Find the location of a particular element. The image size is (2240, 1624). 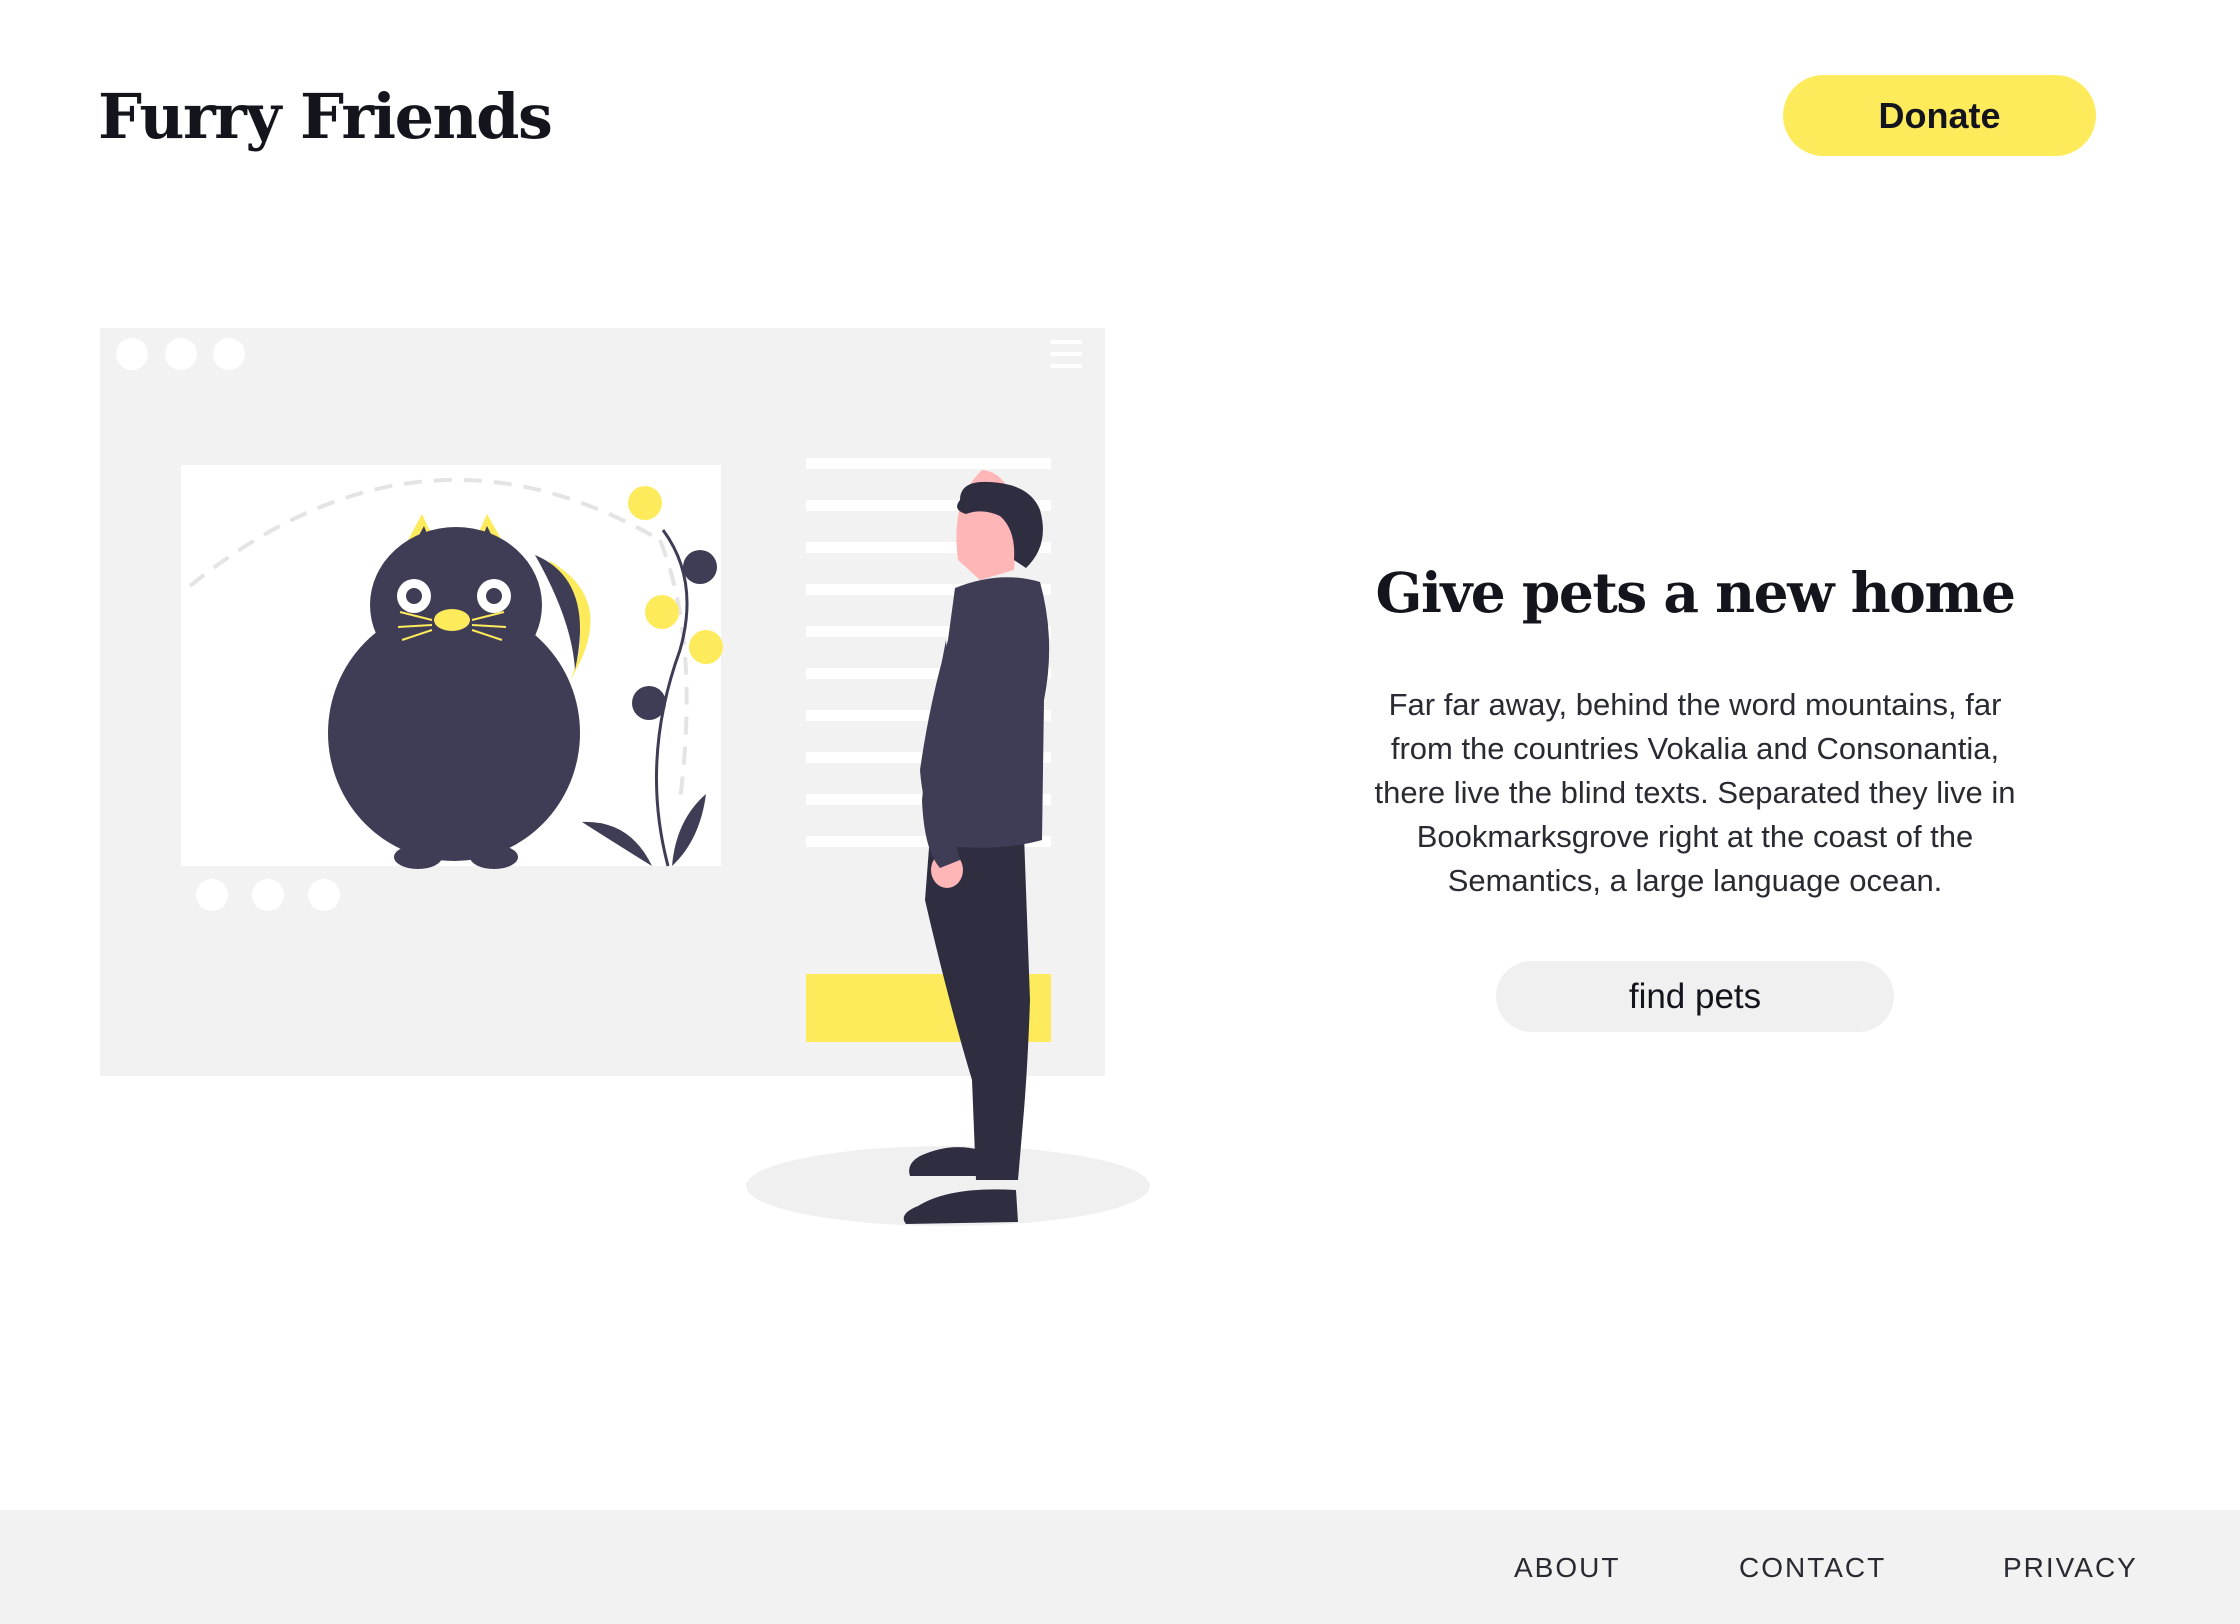

footer: ABOUT CONTACT PRIVACY is located at coordinates (1120, 1567).